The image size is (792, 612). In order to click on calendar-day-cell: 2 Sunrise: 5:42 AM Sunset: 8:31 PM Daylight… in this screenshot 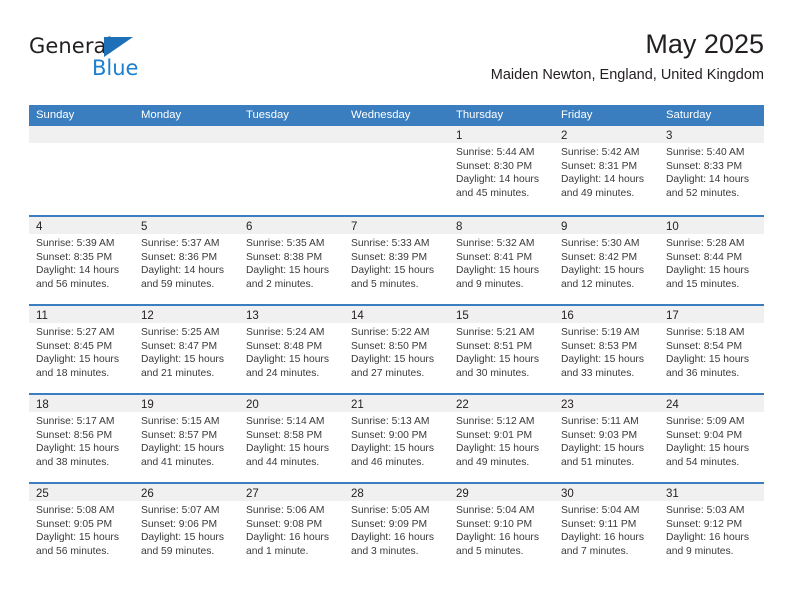, I will do `click(606, 170)`.